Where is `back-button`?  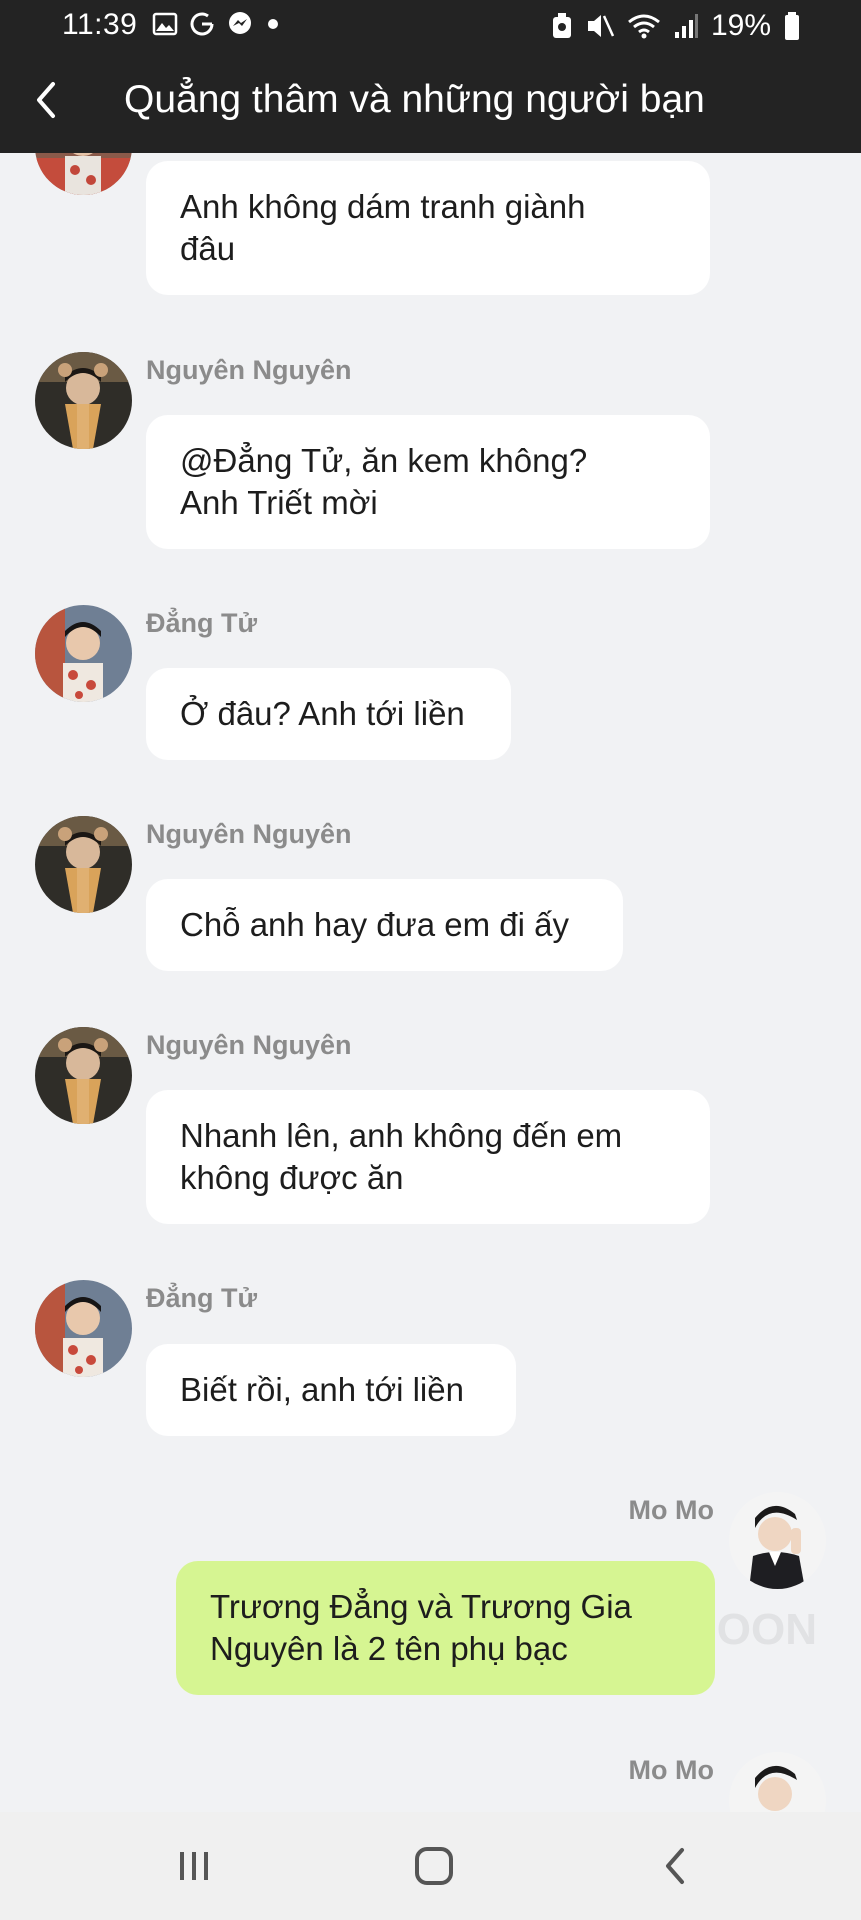
back-button is located at coordinates (46, 100).